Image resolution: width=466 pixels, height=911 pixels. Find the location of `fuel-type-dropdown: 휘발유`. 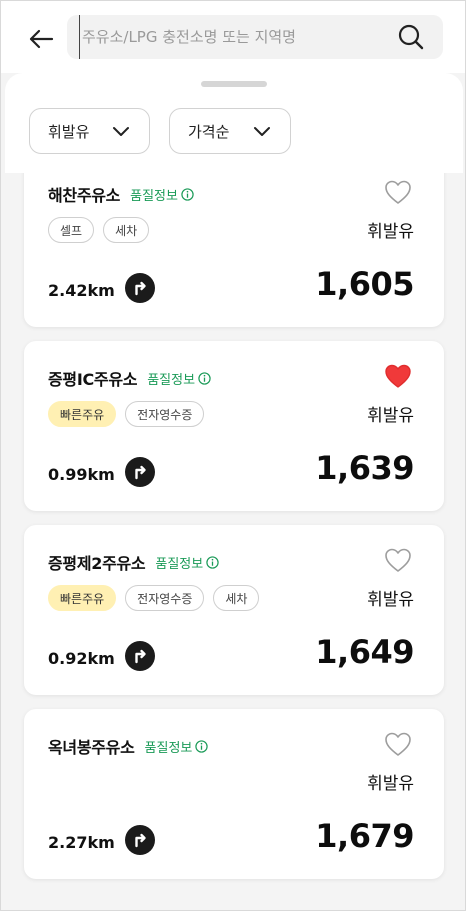

fuel-type-dropdown: 휘발유 is located at coordinates (89, 131).